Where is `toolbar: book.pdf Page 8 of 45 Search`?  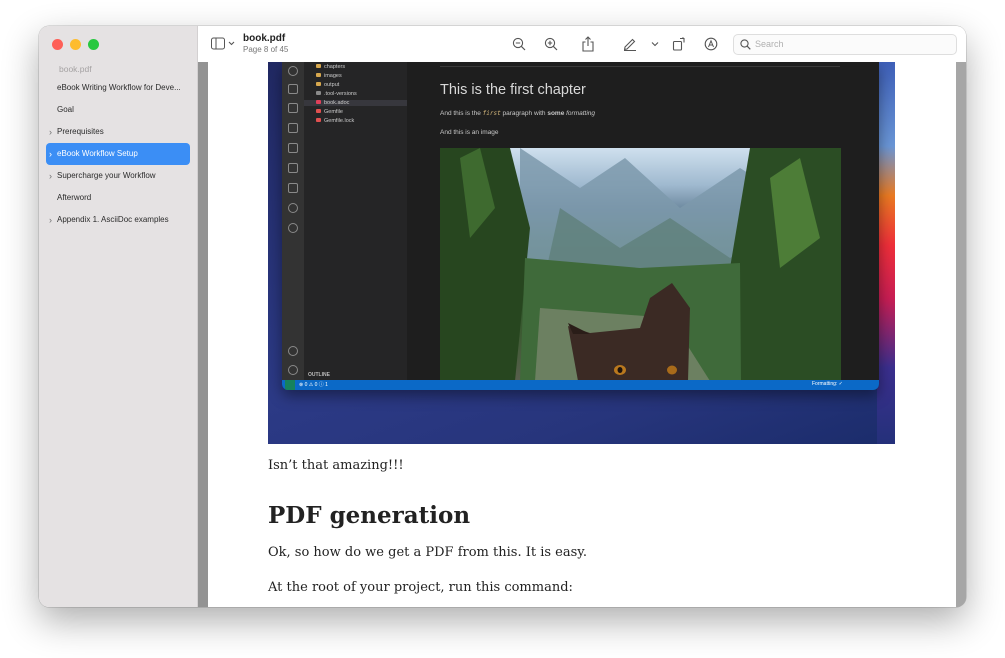
toolbar: book.pdf Page 8 of 45 Search is located at coordinates (582, 44).